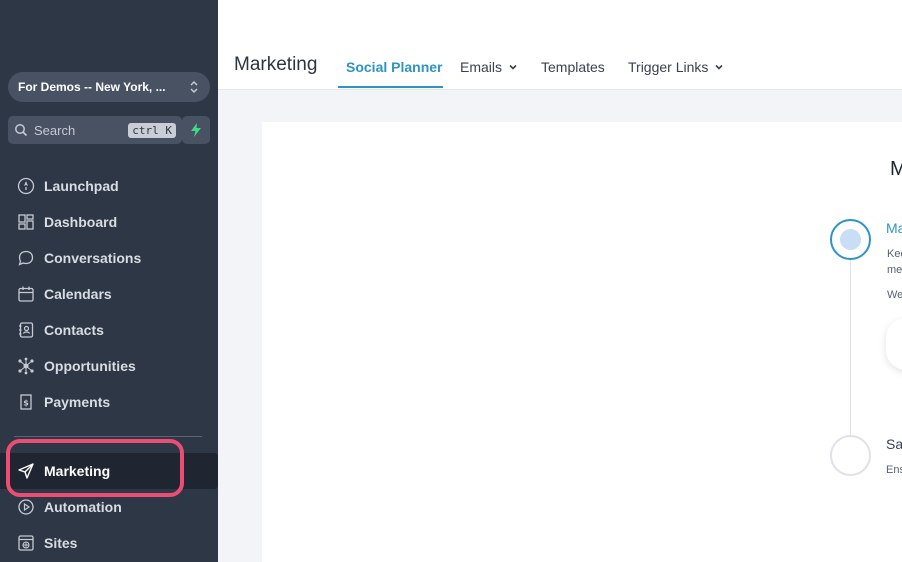 The height and width of the screenshot is (562, 902). I want to click on sidebar-item-automation: Automation, so click(109, 507).